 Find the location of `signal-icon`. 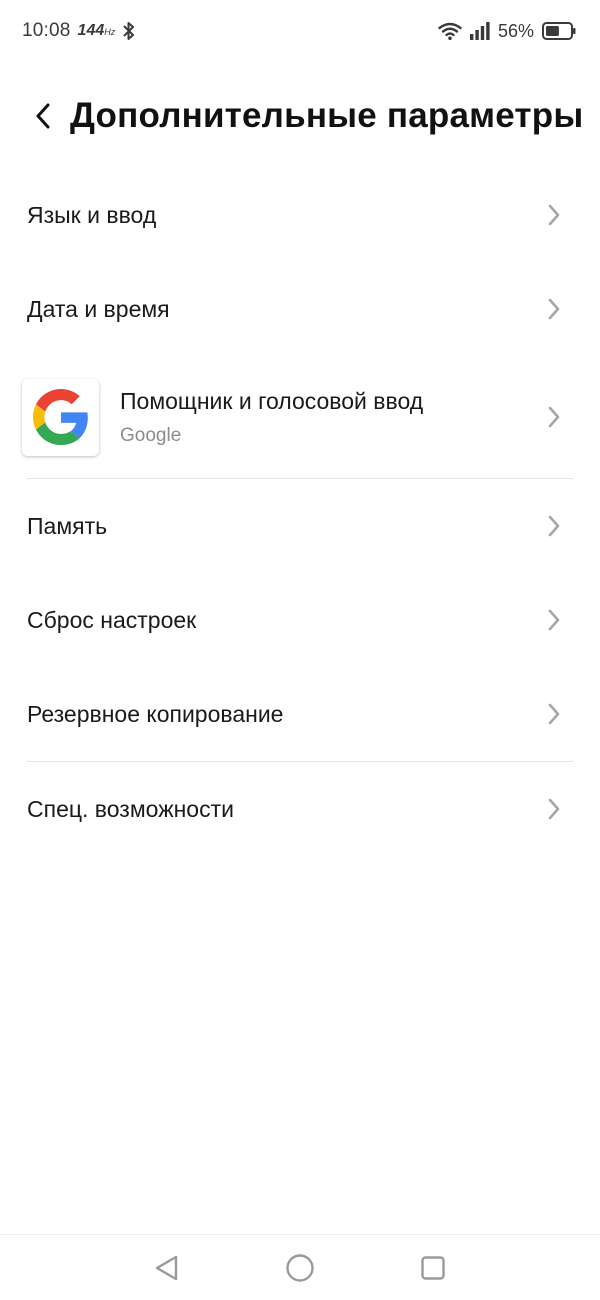

signal-icon is located at coordinates (479, 31).